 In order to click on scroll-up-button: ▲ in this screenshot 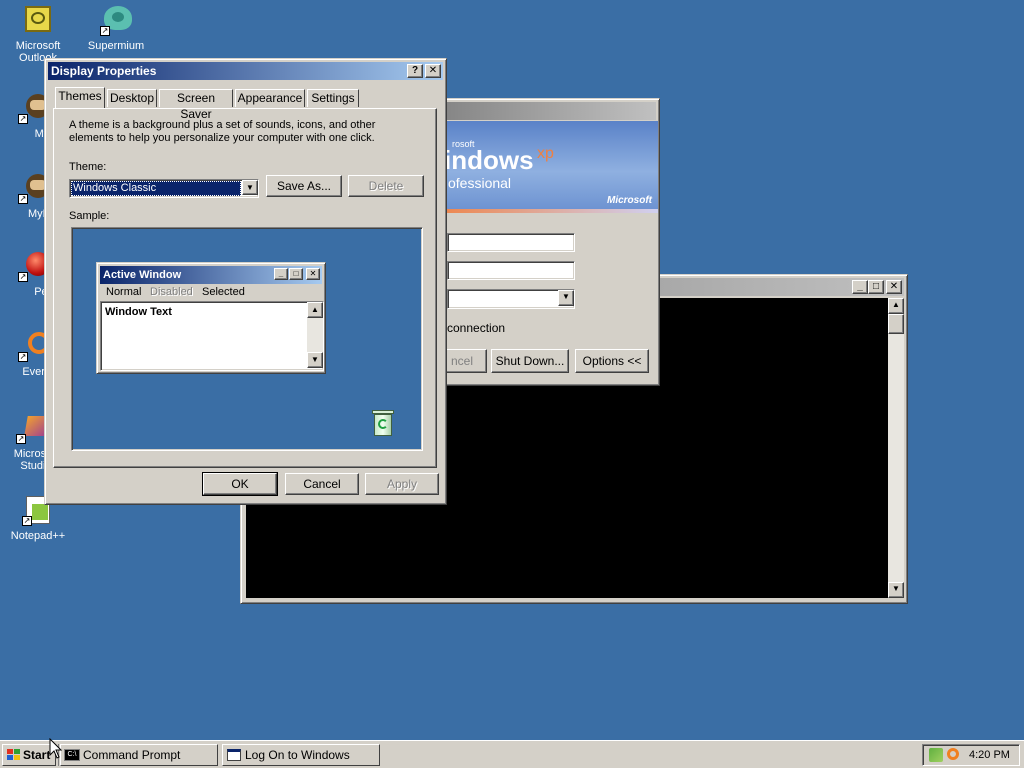, I will do `click(896, 306)`.